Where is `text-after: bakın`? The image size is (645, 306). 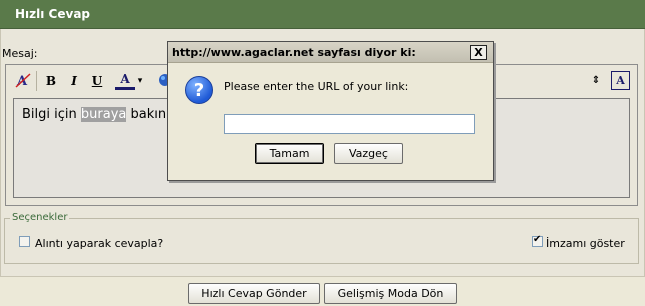
text-after: bakın is located at coordinates (146, 114).